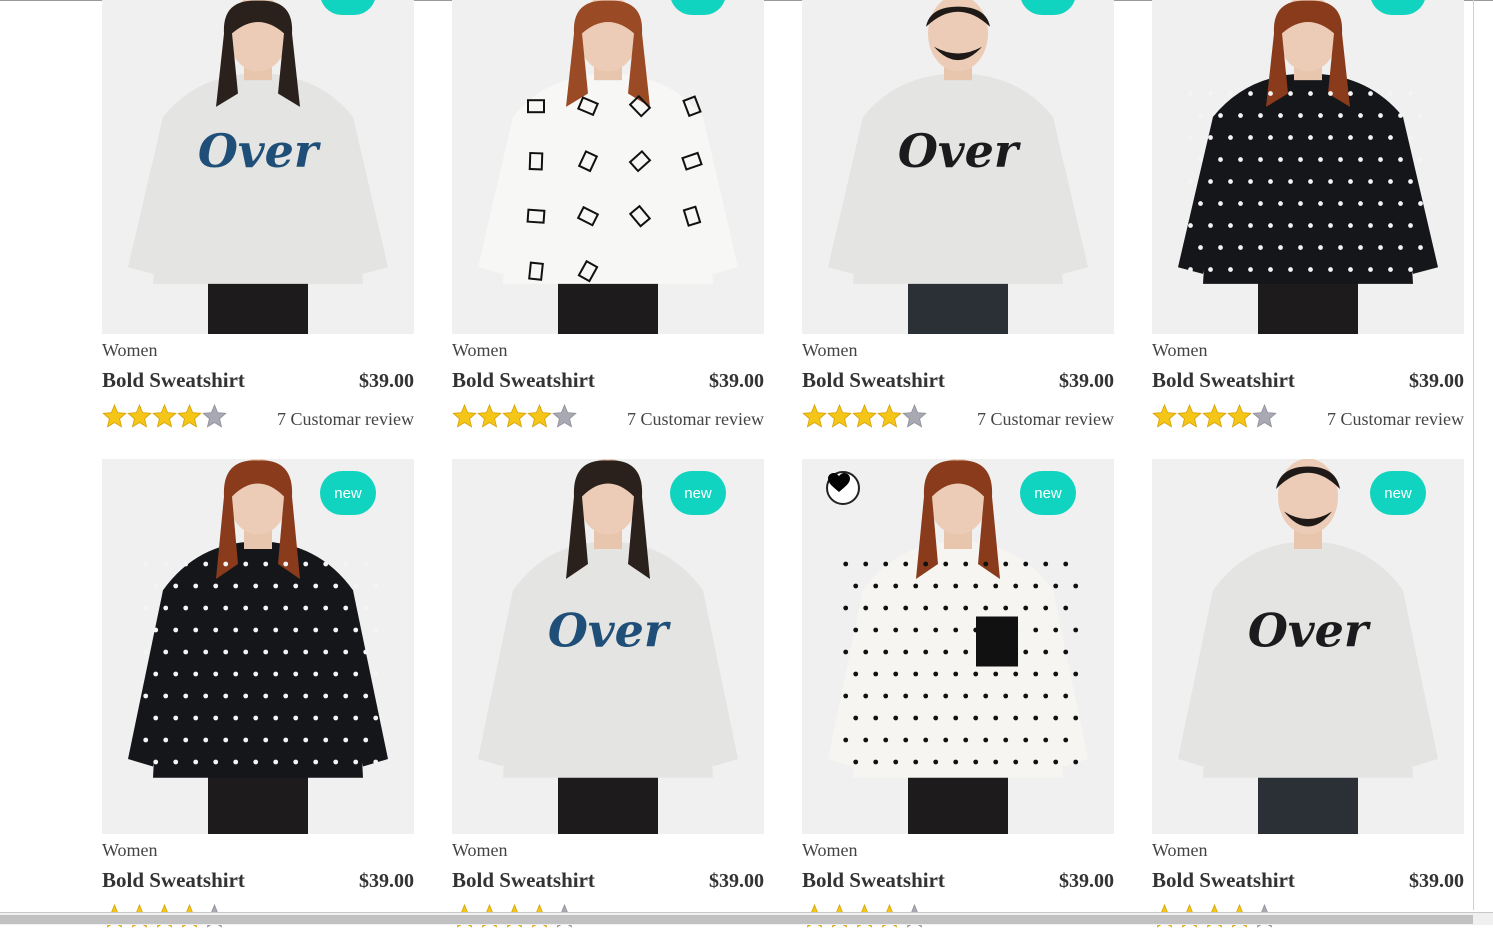 Image resolution: width=1493 pixels, height=944 pixels. Describe the element at coordinates (839, 482) in the screenshot. I see `heart-icon` at that location.